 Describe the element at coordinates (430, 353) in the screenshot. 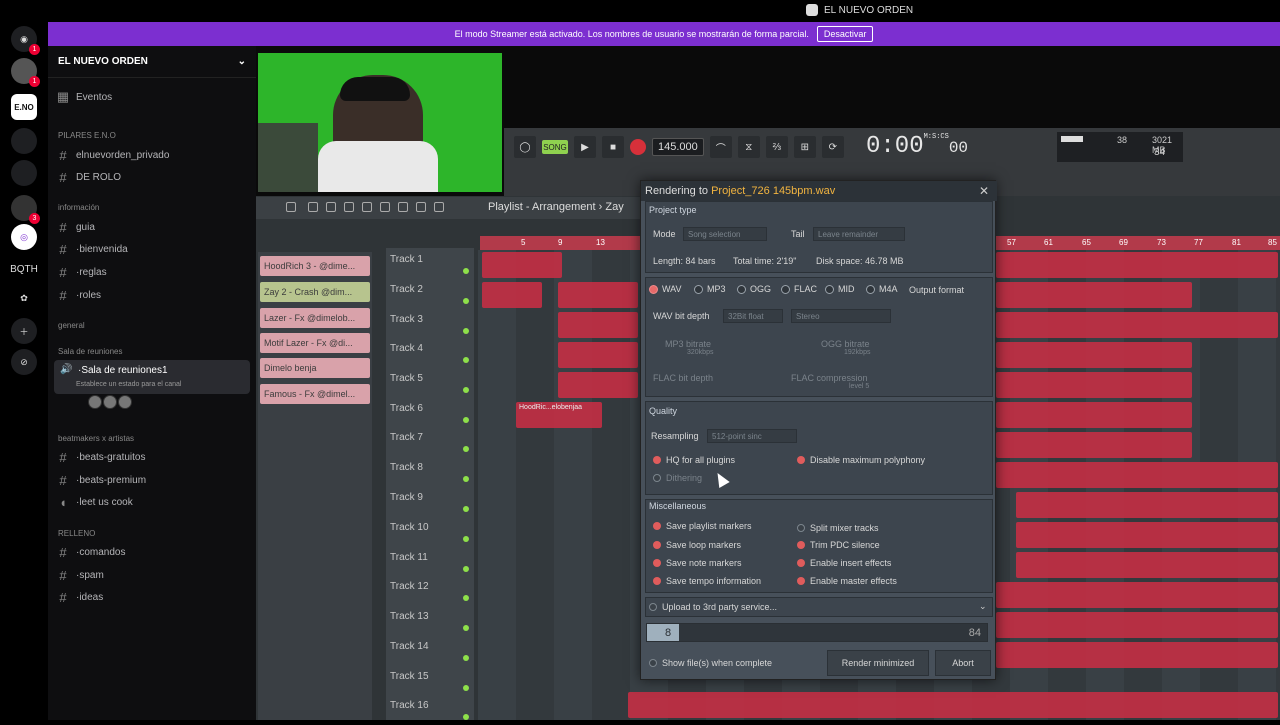

I see `track-header: Track 4` at that location.